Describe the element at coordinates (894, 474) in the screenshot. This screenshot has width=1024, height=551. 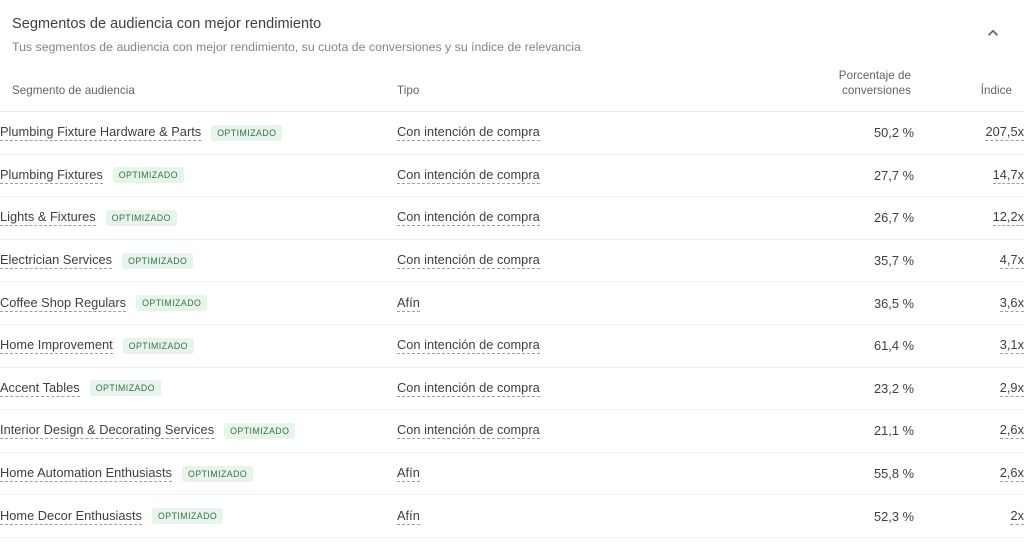
I see `conversion-rate-value: 55,8 %` at that location.